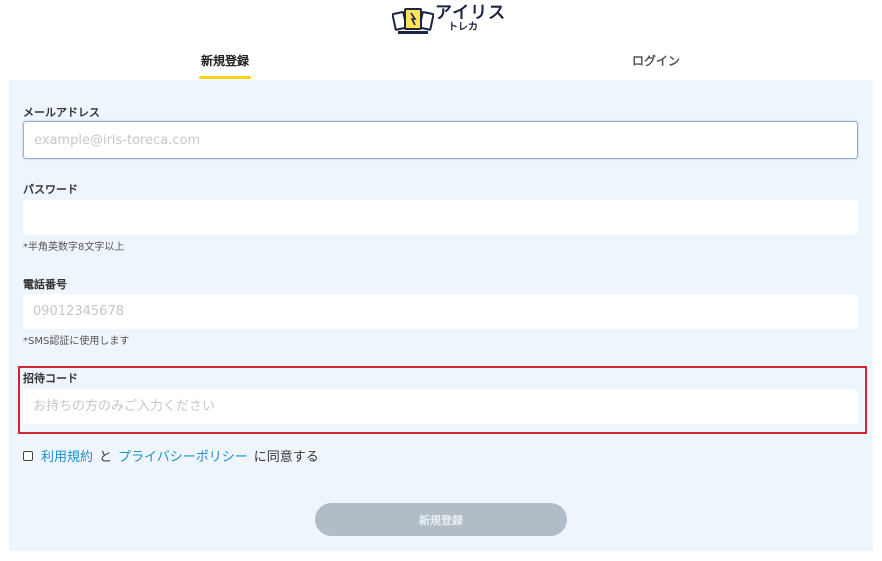 Image resolution: width=882 pixels, height=561 pixels. I want to click on password-hint: *半角英数字8文字以上, so click(74, 247).